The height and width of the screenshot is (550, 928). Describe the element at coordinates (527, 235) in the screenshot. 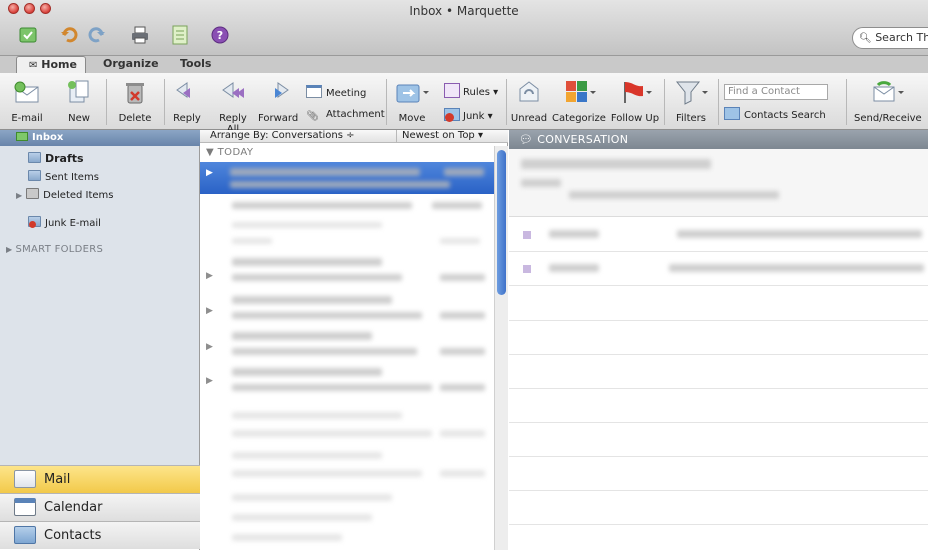

I see `message-color-marker` at that location.